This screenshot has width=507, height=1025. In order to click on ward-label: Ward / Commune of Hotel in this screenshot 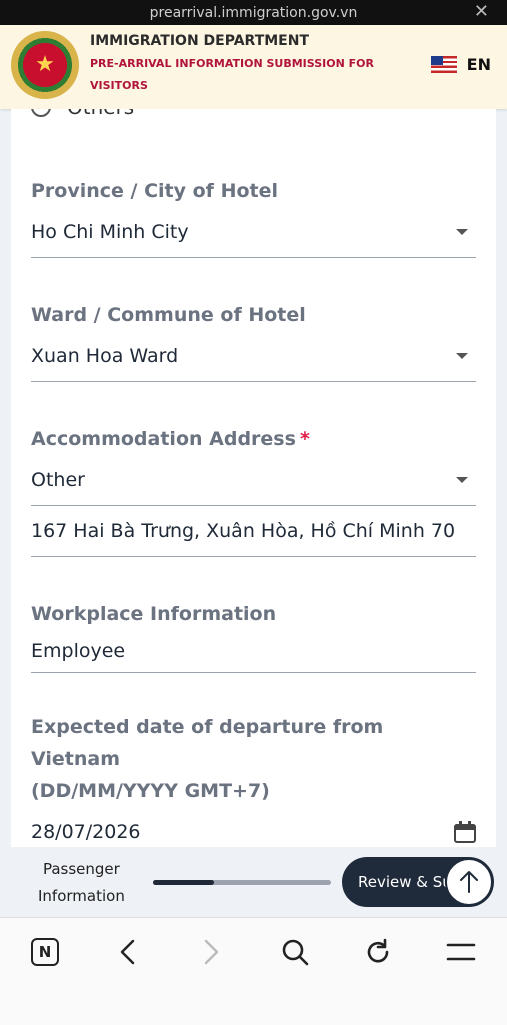, I will do `click(168, 315)`.